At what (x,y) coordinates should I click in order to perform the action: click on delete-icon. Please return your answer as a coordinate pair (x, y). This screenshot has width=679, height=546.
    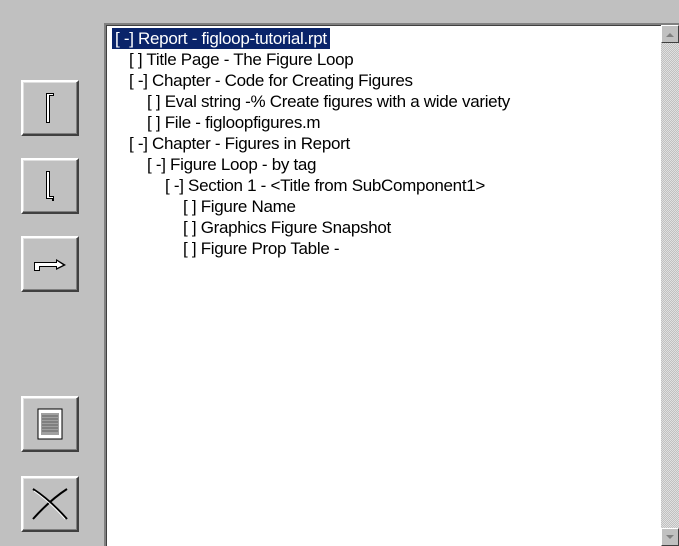
    Looking at the image, I should click on (50, 504).